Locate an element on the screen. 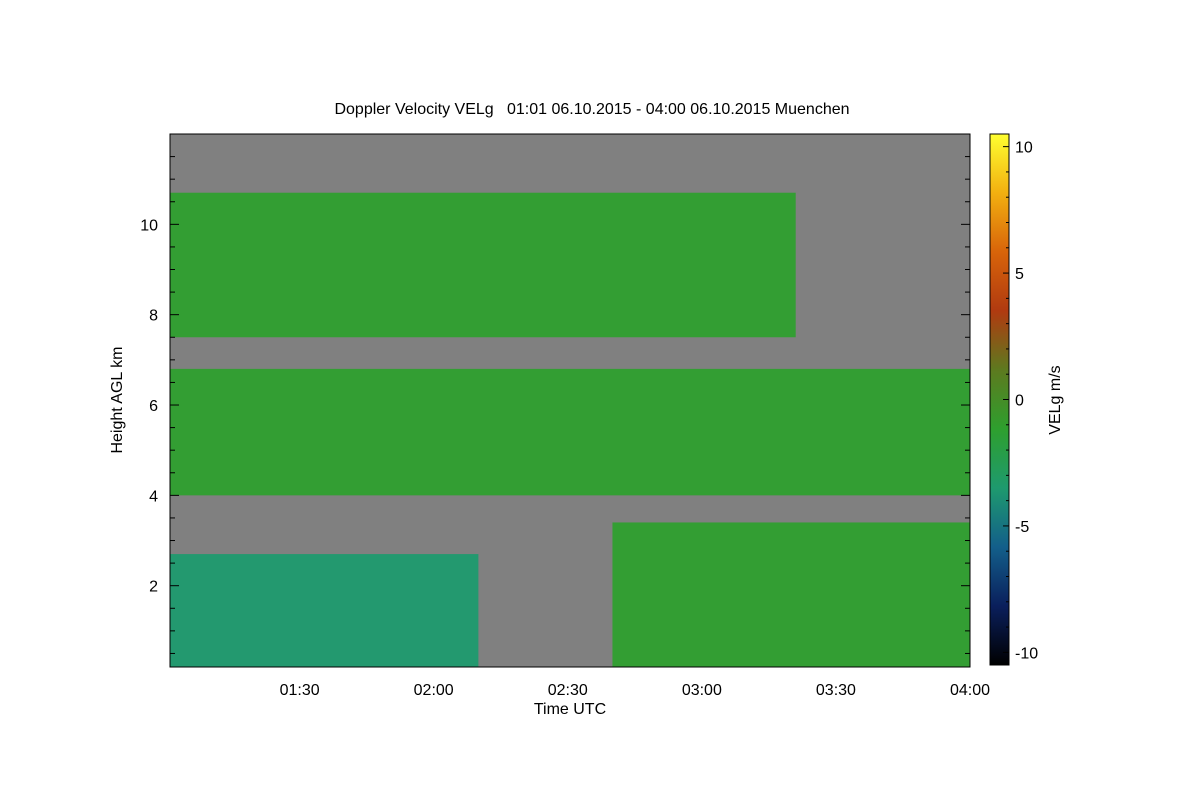 This screenshot has height=800, width=1200. y-tick-label: 6 is located at coordinates (153, 406).